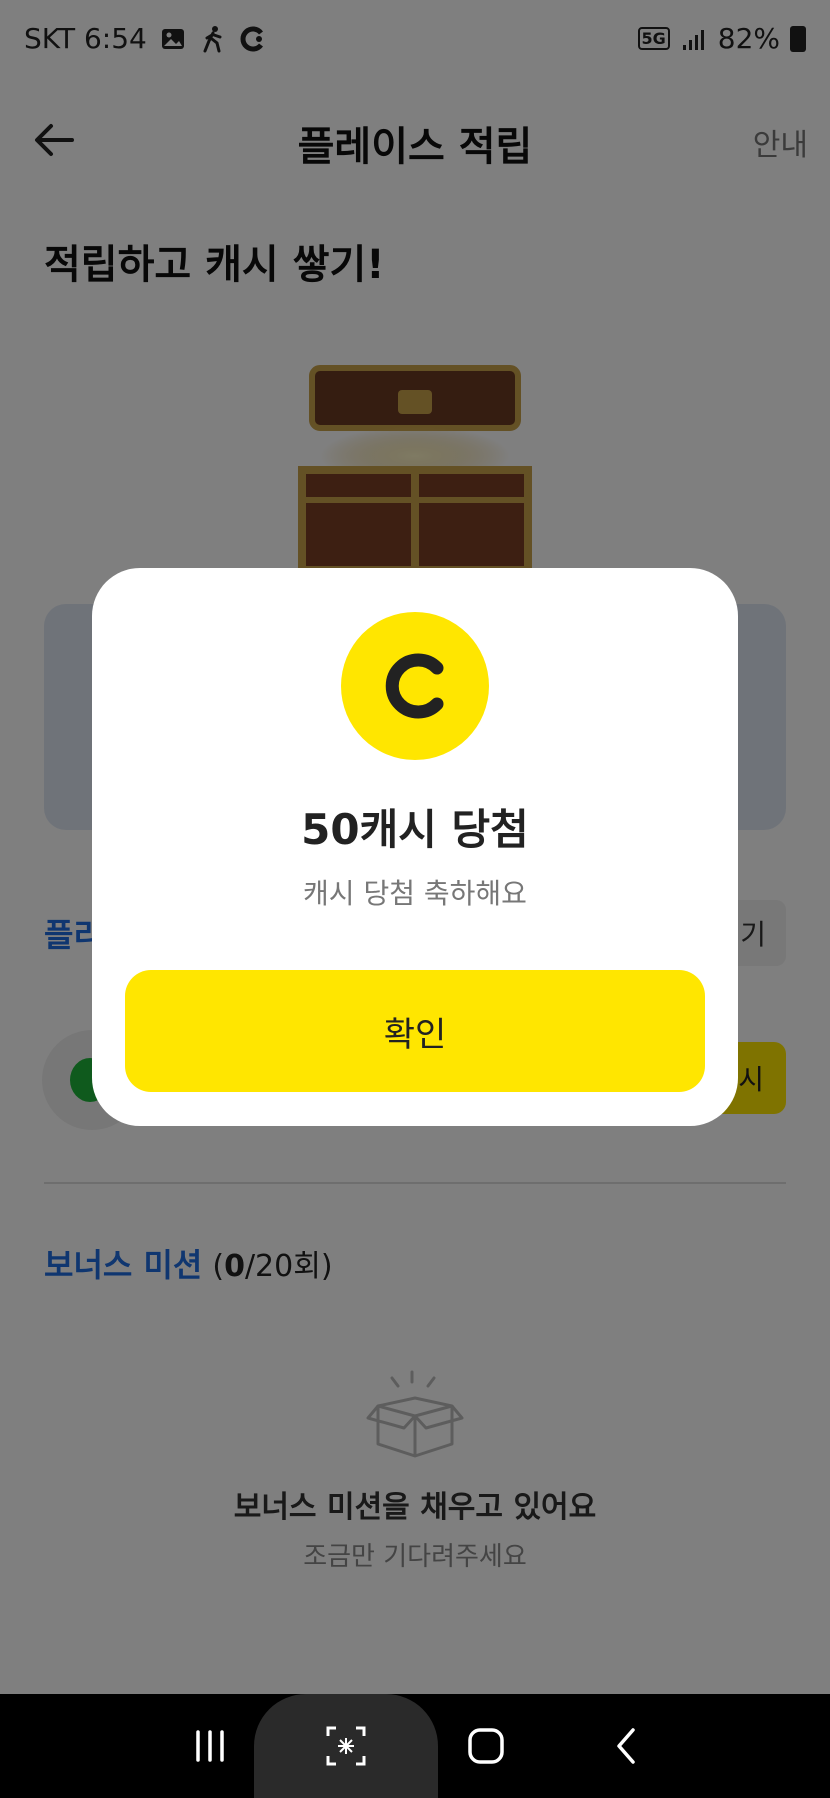 This screenshot has width=830, height=1798. What do you see at coordinates (415, 686) in the screenshot?
I see `cash-coin-icon` at bounding box center [415, 686].